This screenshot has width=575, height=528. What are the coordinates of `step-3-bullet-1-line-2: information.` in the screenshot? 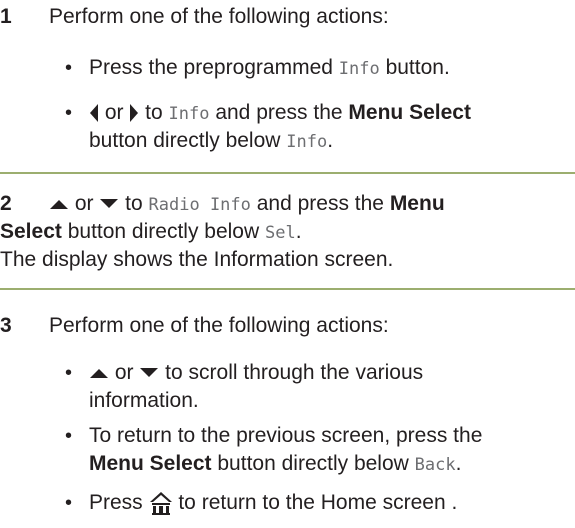 It's located at (144, 400).